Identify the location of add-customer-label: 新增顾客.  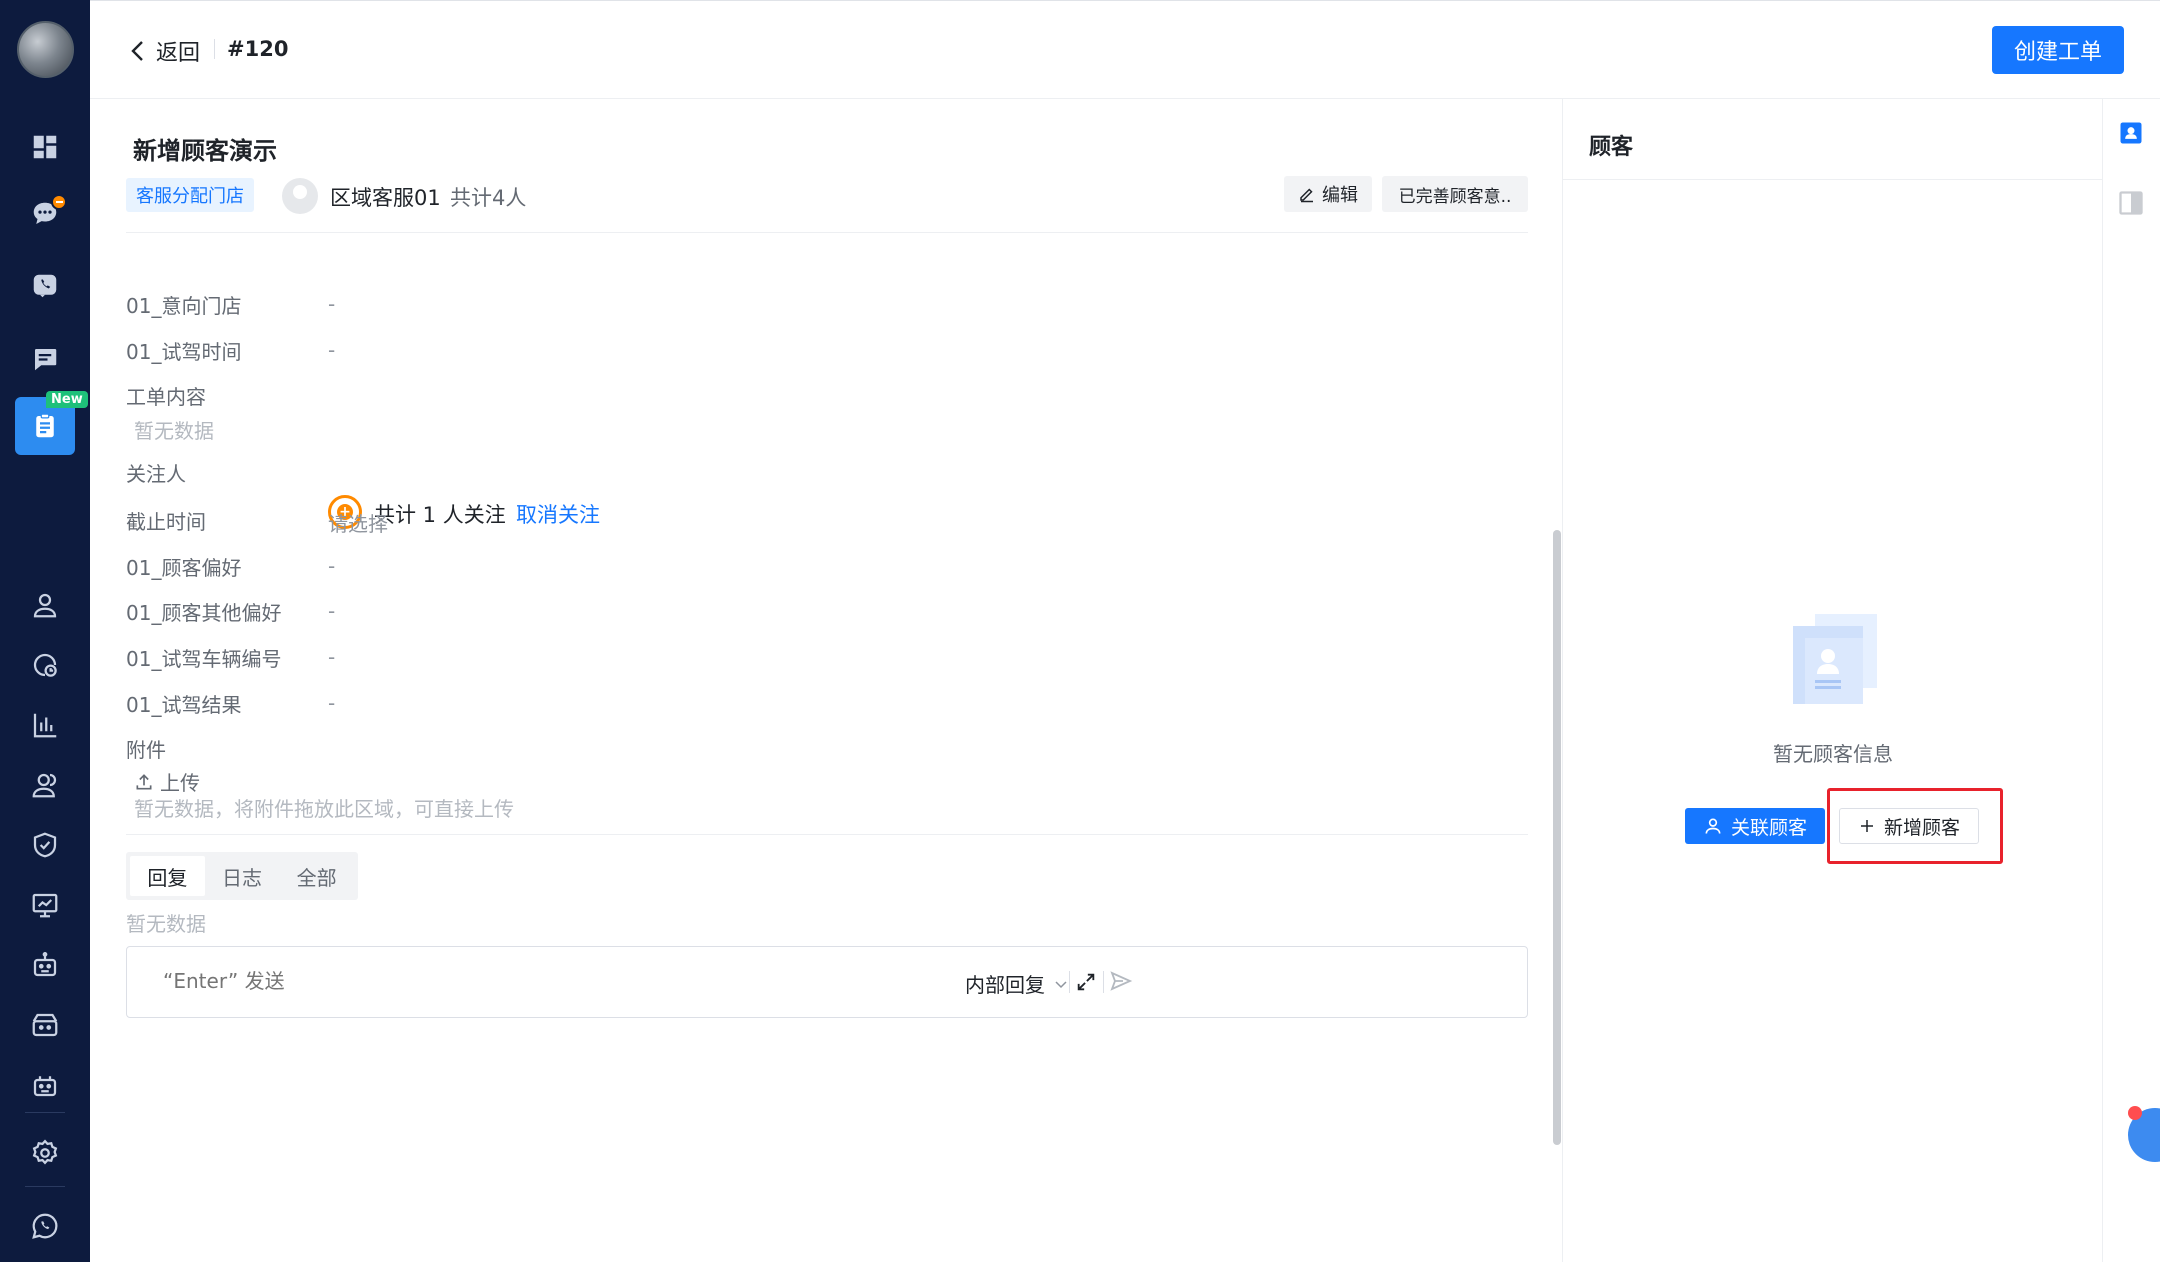
(1921, 827).